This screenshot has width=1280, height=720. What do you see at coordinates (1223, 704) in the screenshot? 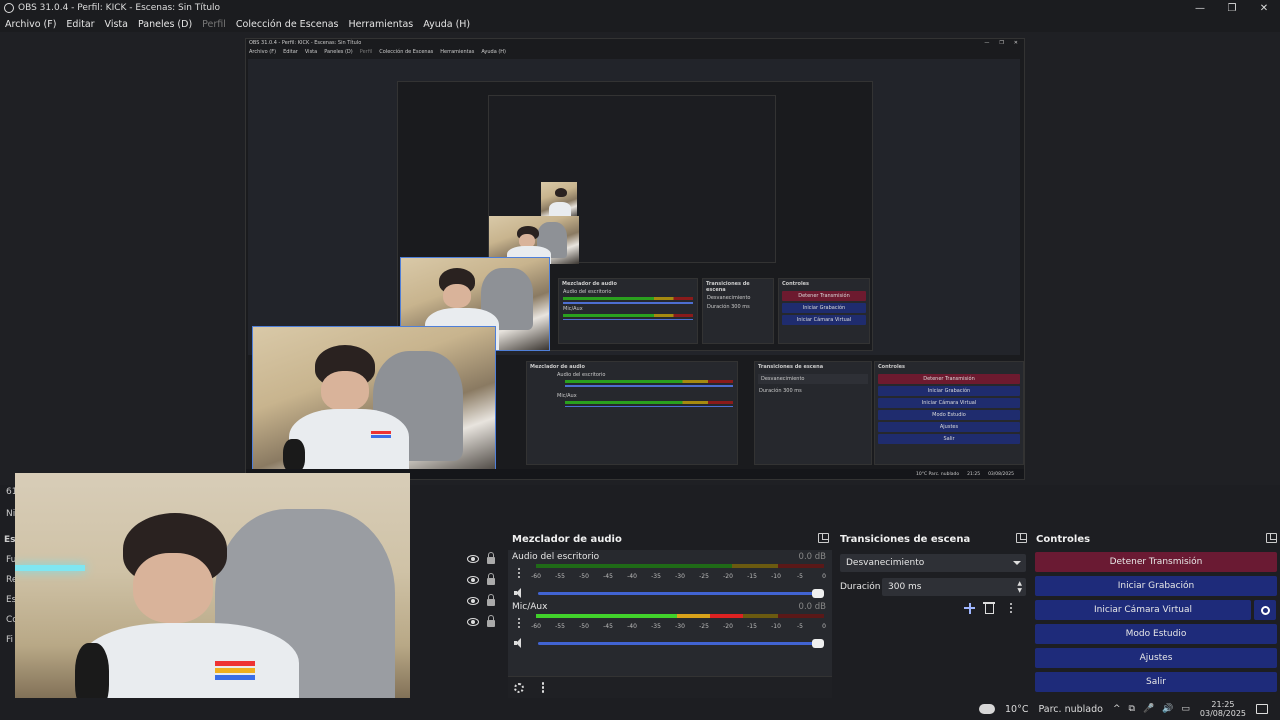
I see `clock-time: 21:25` at bounding box center [1223, 704].